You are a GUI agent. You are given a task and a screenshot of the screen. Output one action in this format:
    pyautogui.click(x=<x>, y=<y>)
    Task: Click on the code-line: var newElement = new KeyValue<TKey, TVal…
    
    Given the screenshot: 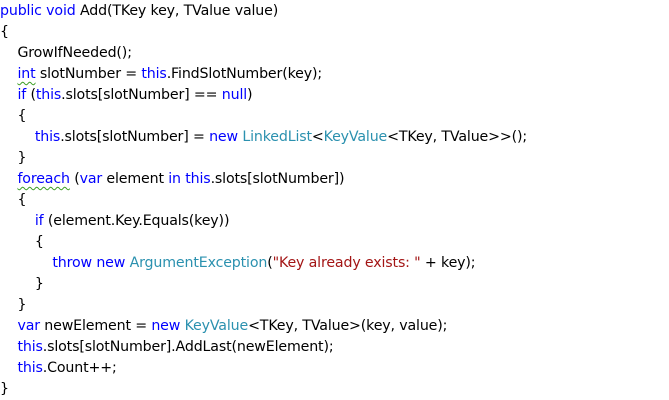 What is the action you would take?
    pyautogui.click(x=334, y=326)
    